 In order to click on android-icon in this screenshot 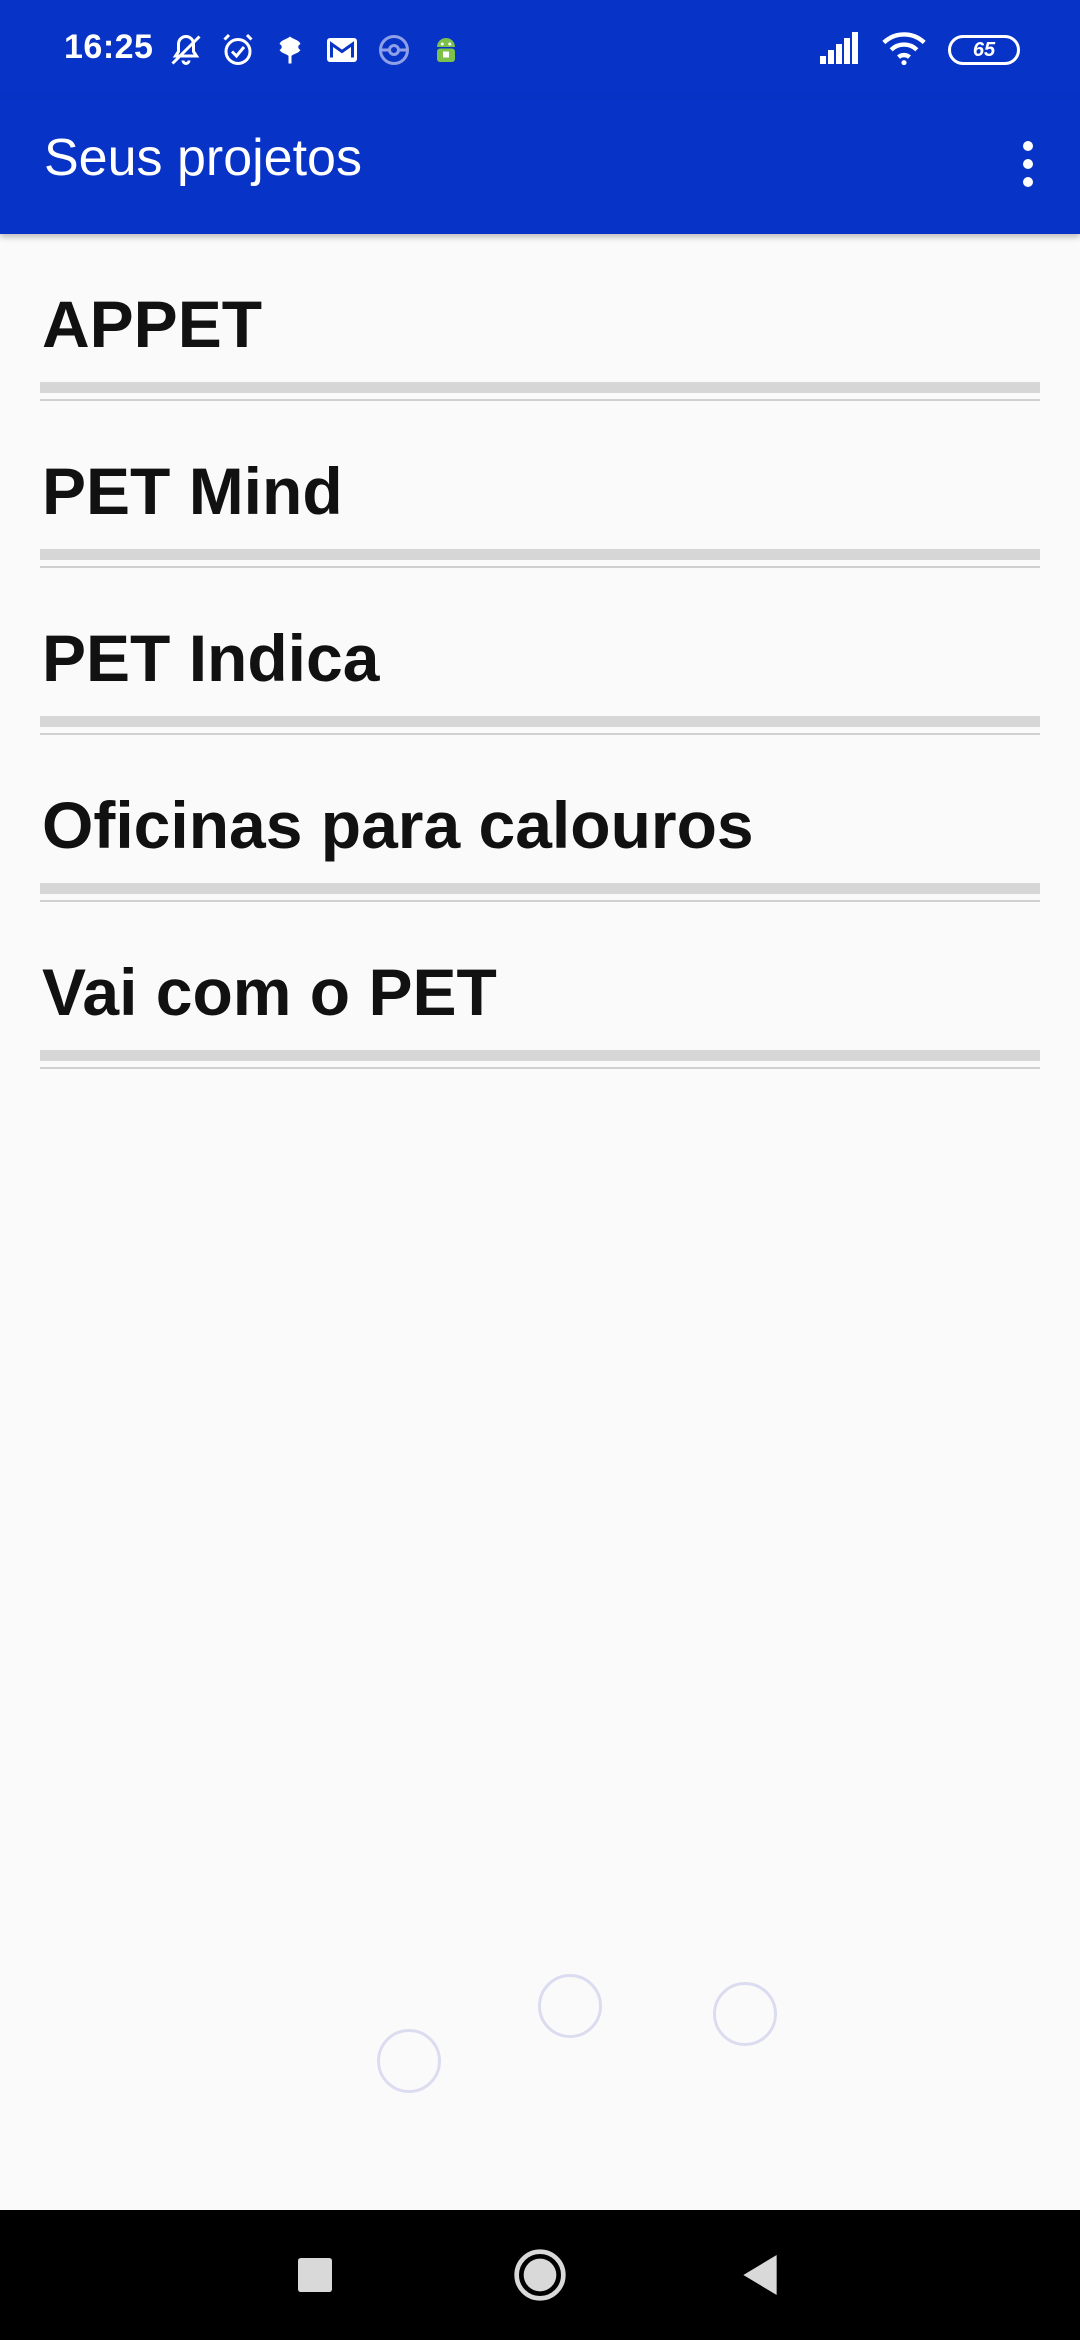, I will do `click(446, 50)`.